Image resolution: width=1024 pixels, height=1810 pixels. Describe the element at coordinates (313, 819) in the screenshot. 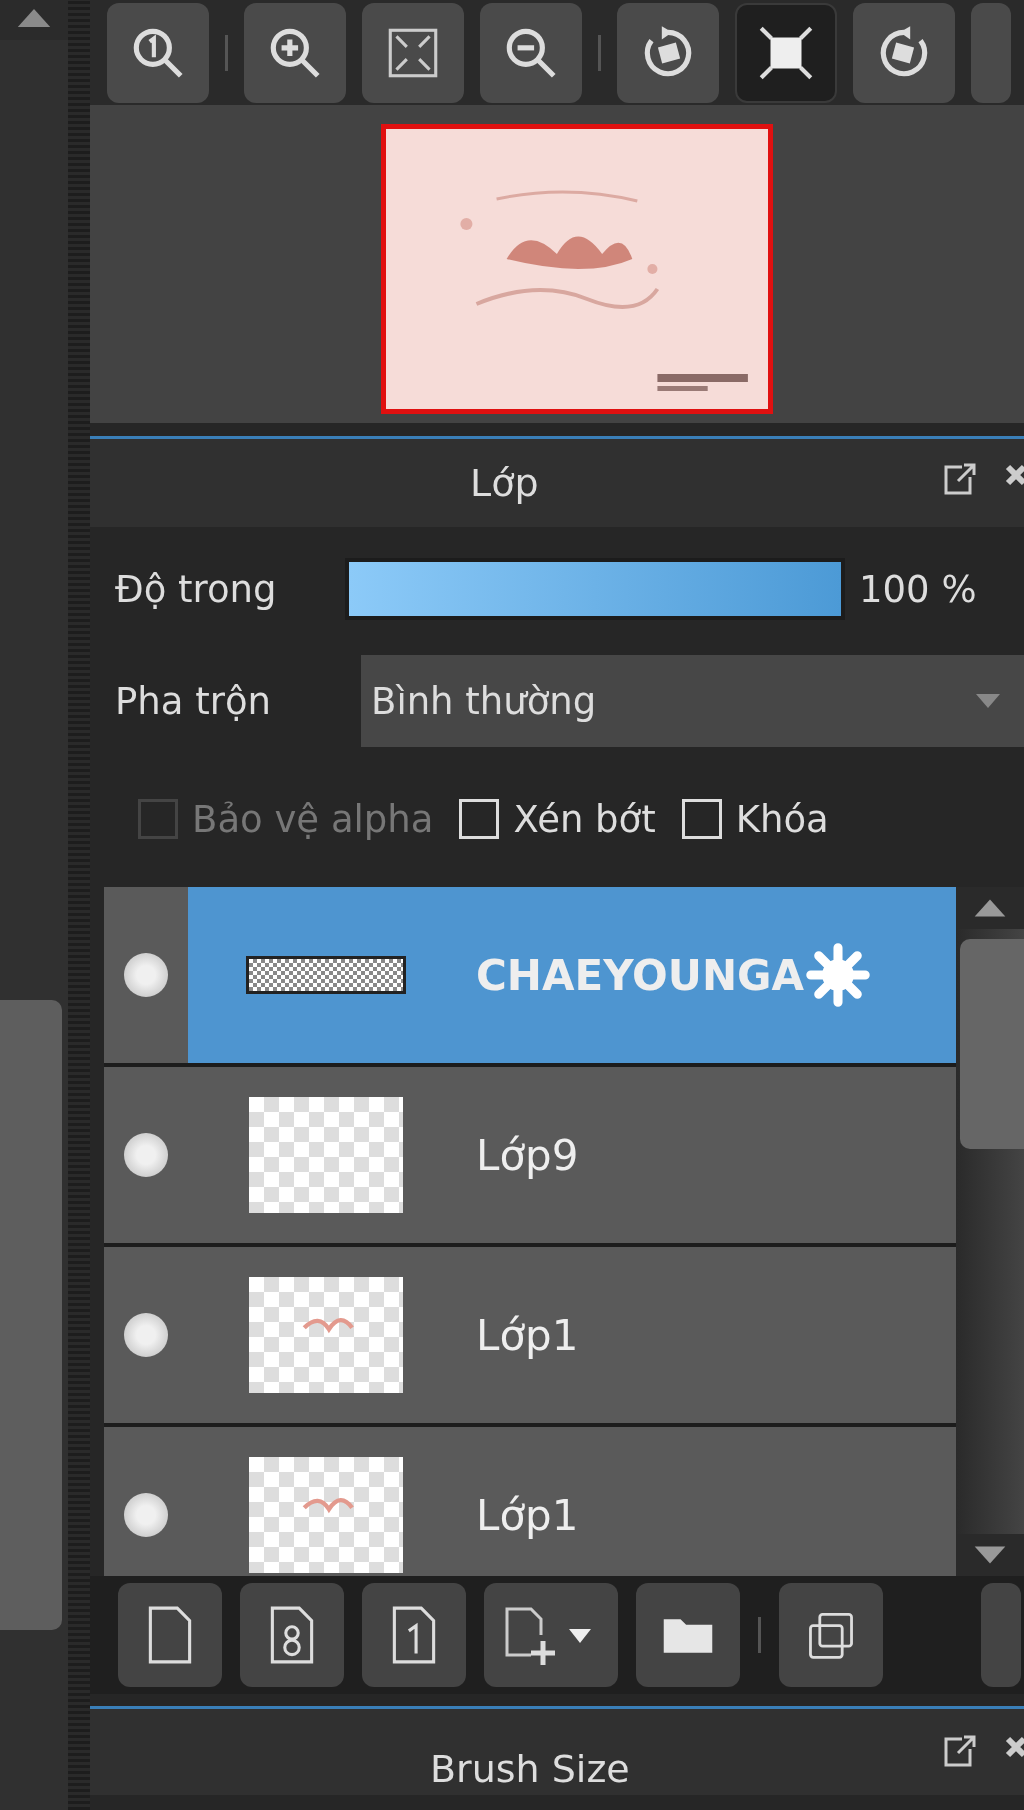

I see `checkbox-label: Bảo vệ alpha` at that location.